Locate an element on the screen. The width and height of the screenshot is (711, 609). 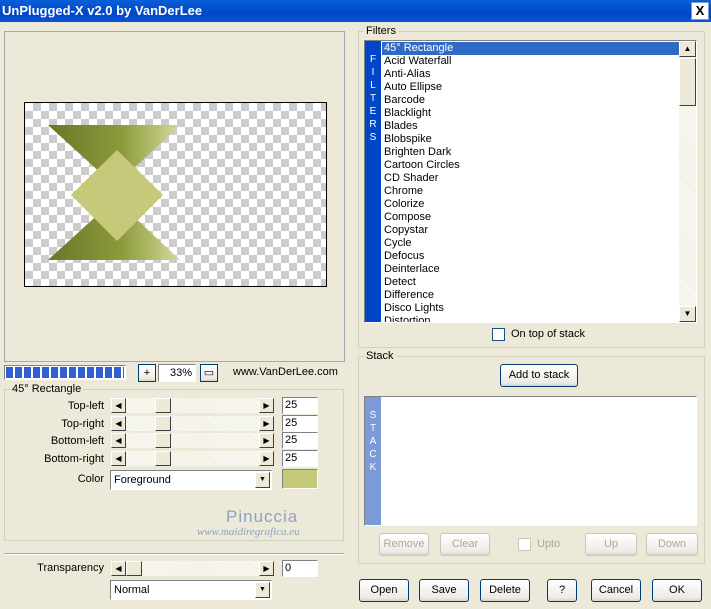
filters-vertical-letter: F is located at coordinates (373, 59).